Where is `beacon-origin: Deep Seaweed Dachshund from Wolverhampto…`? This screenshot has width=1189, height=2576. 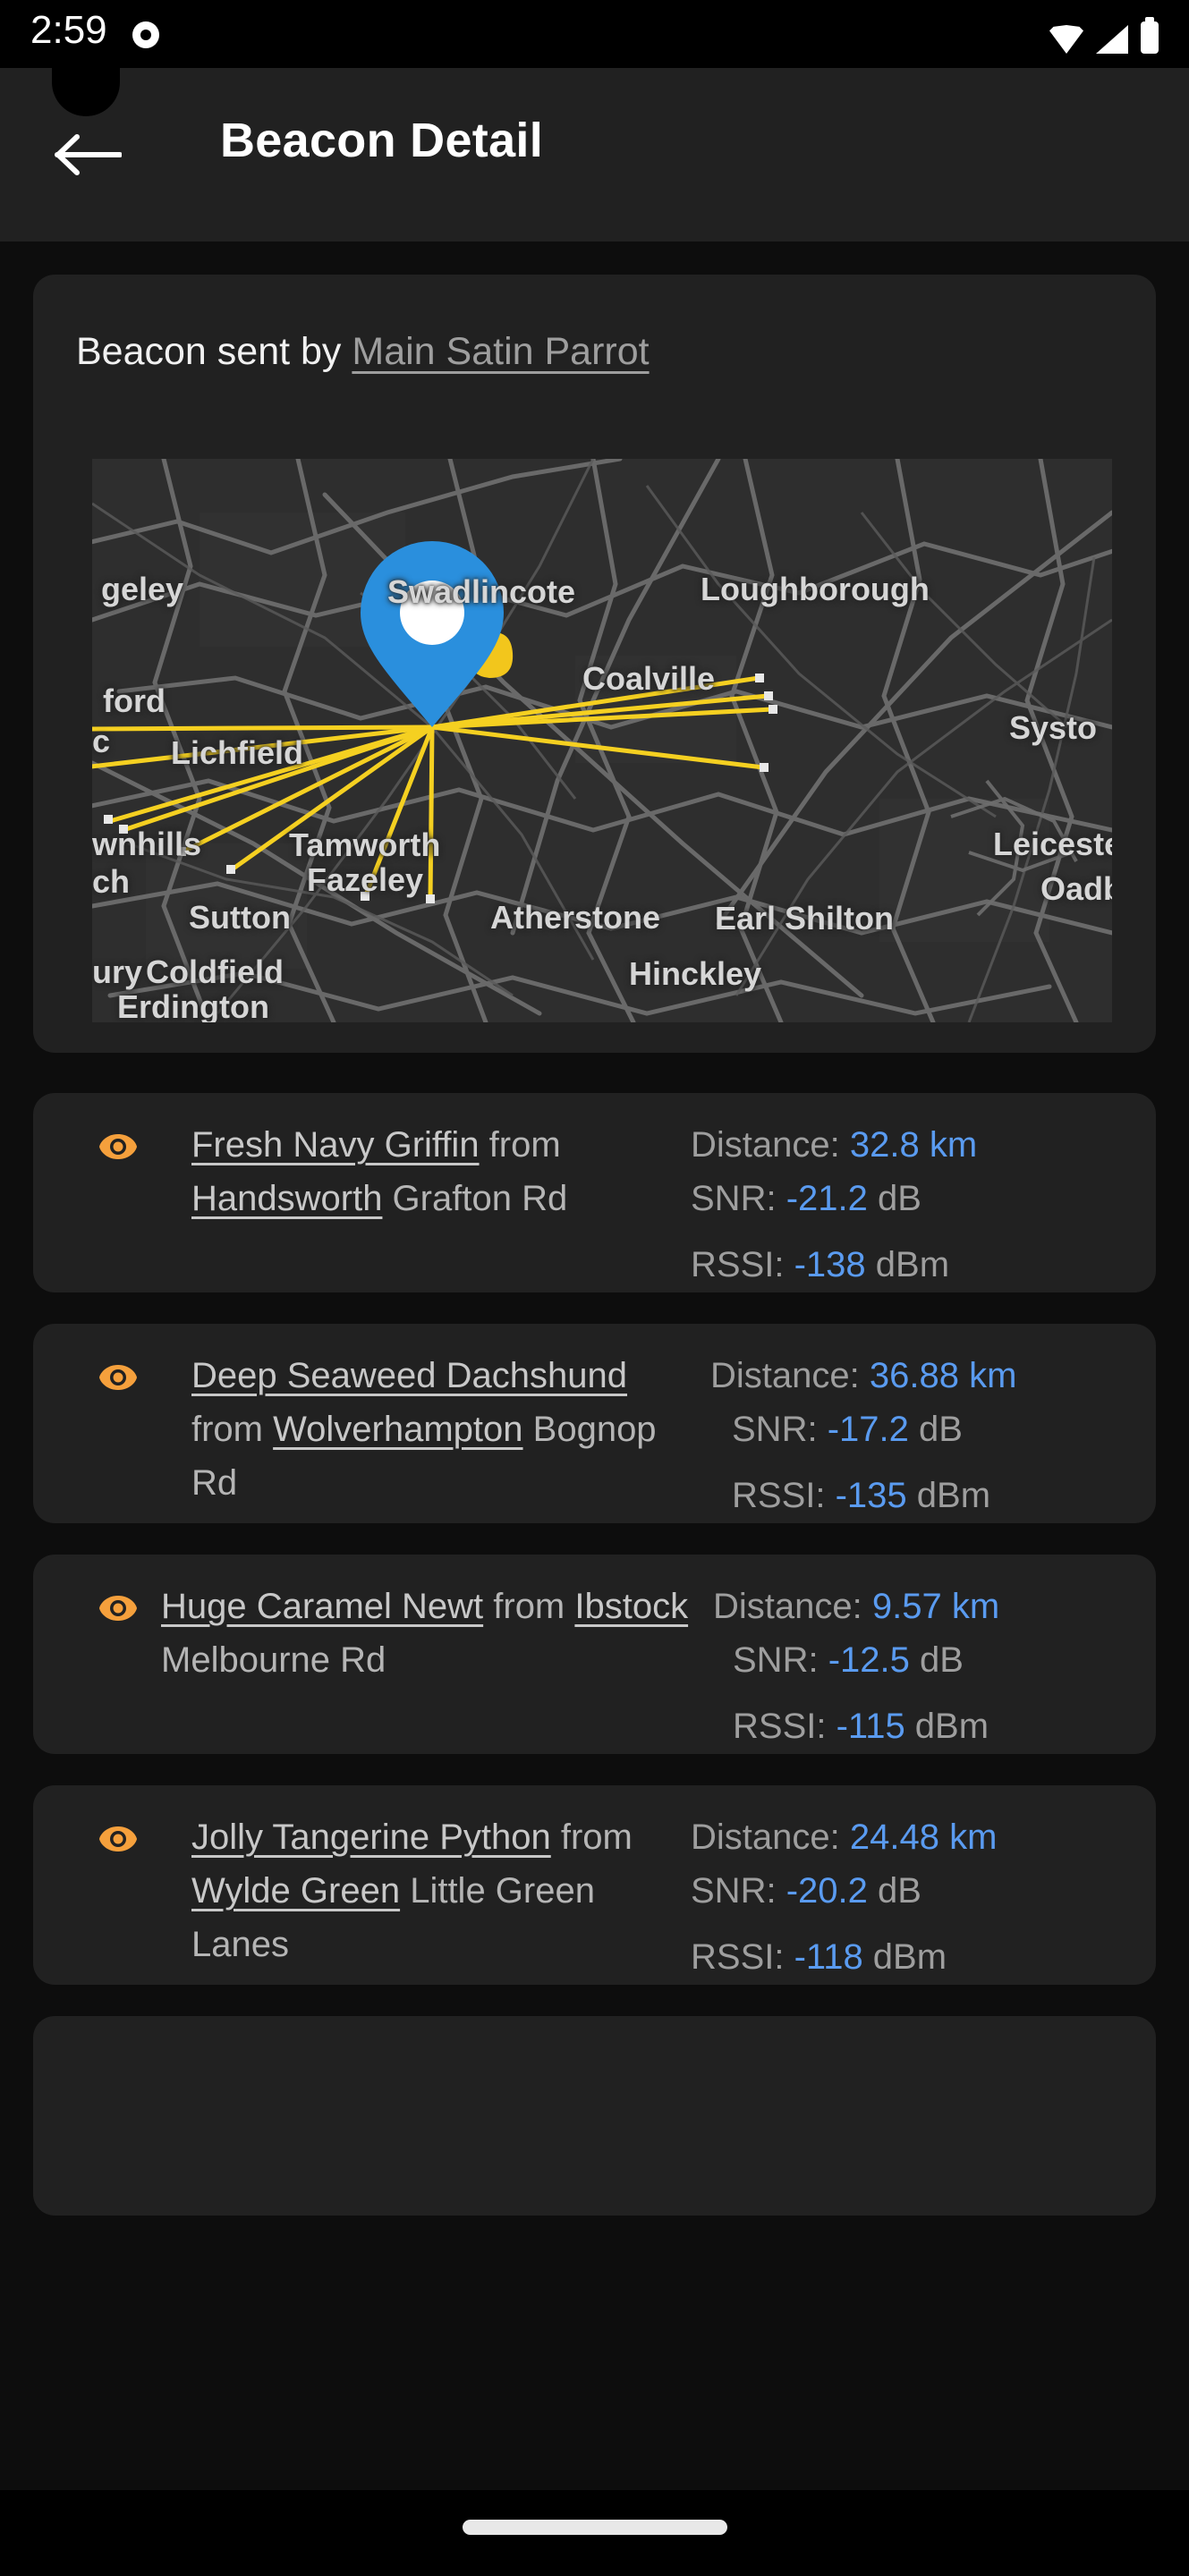 beacon-origin: Deep Seaweed Dachshund from Wolverhampto… is located at coordinates (441, 1429).